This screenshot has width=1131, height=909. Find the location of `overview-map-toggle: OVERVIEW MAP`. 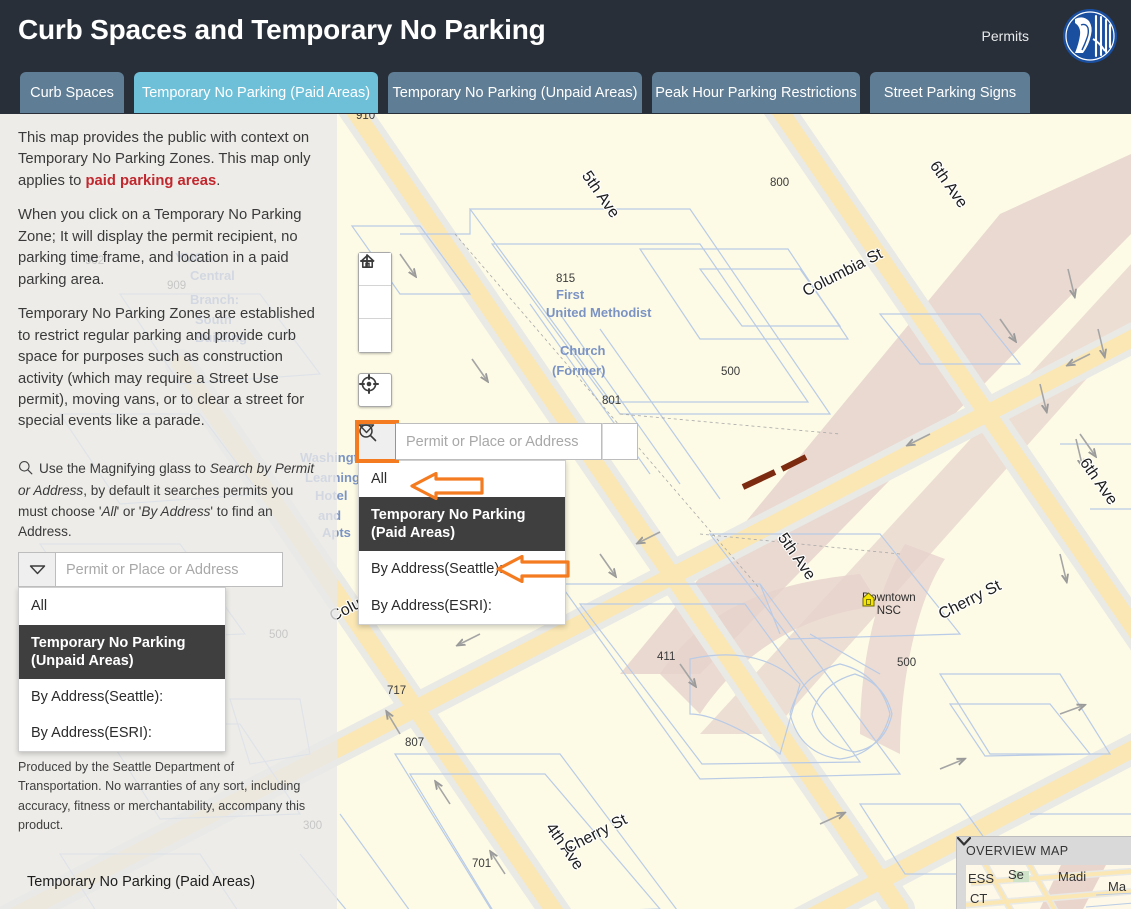

overview-map-toggle: OVERVIEW MAP is located at coordinates (1044, 851).